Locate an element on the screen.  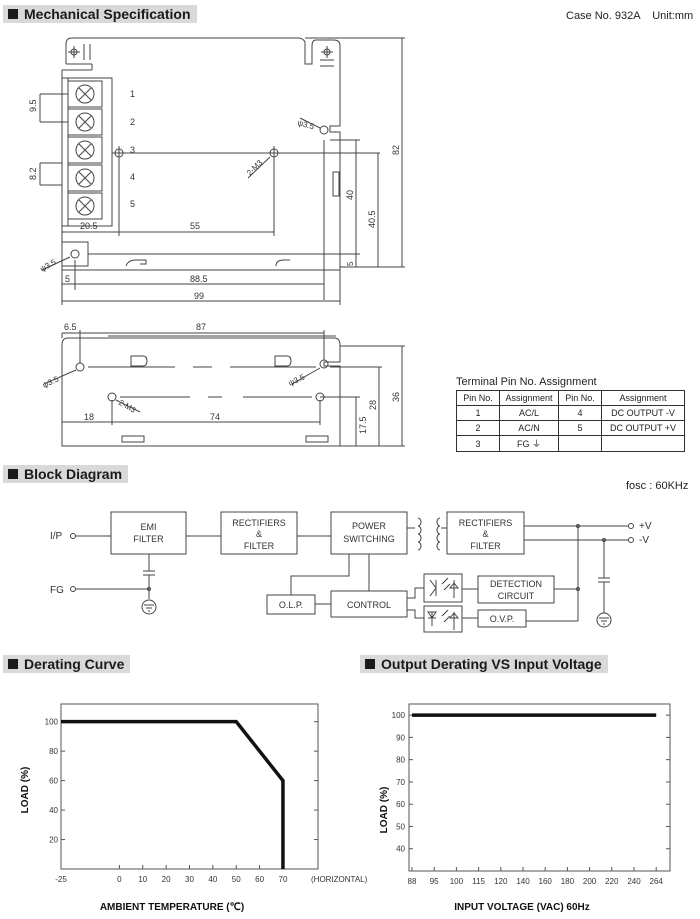
block-text: CONTROL is located at coordinates (369, 605).